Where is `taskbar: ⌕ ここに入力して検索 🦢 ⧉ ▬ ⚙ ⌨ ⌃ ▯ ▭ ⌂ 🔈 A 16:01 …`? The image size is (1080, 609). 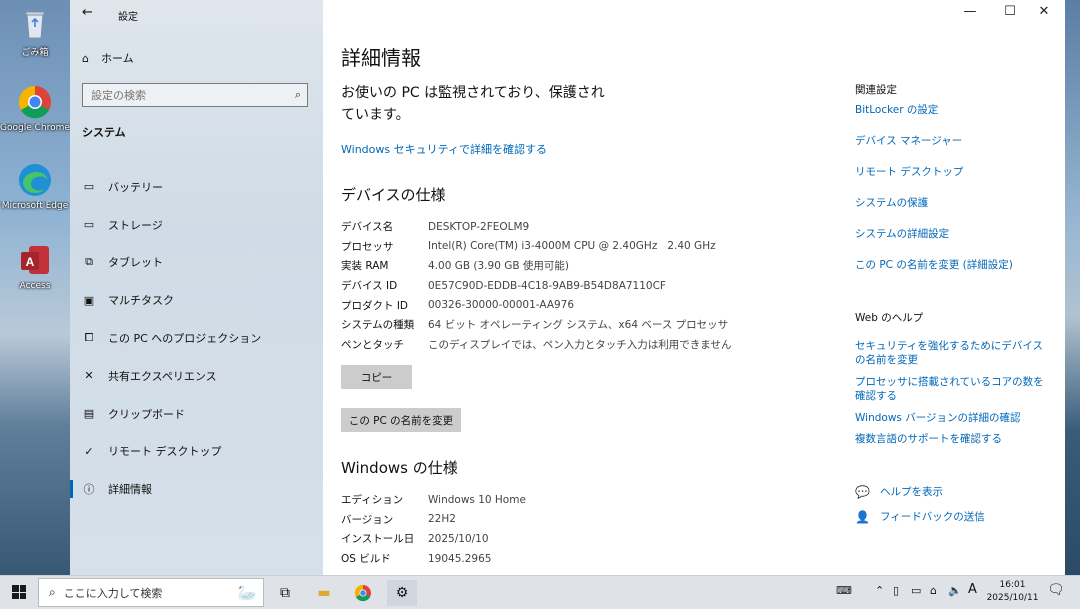 taskbar: ⌕ ここに入力して検索 🦢 ⧉ ▬ ⚙ ⌨ ⌃ ▯ ▭ ⌂ 🔈 A 16:01 … is located at coordinates (540, 592).